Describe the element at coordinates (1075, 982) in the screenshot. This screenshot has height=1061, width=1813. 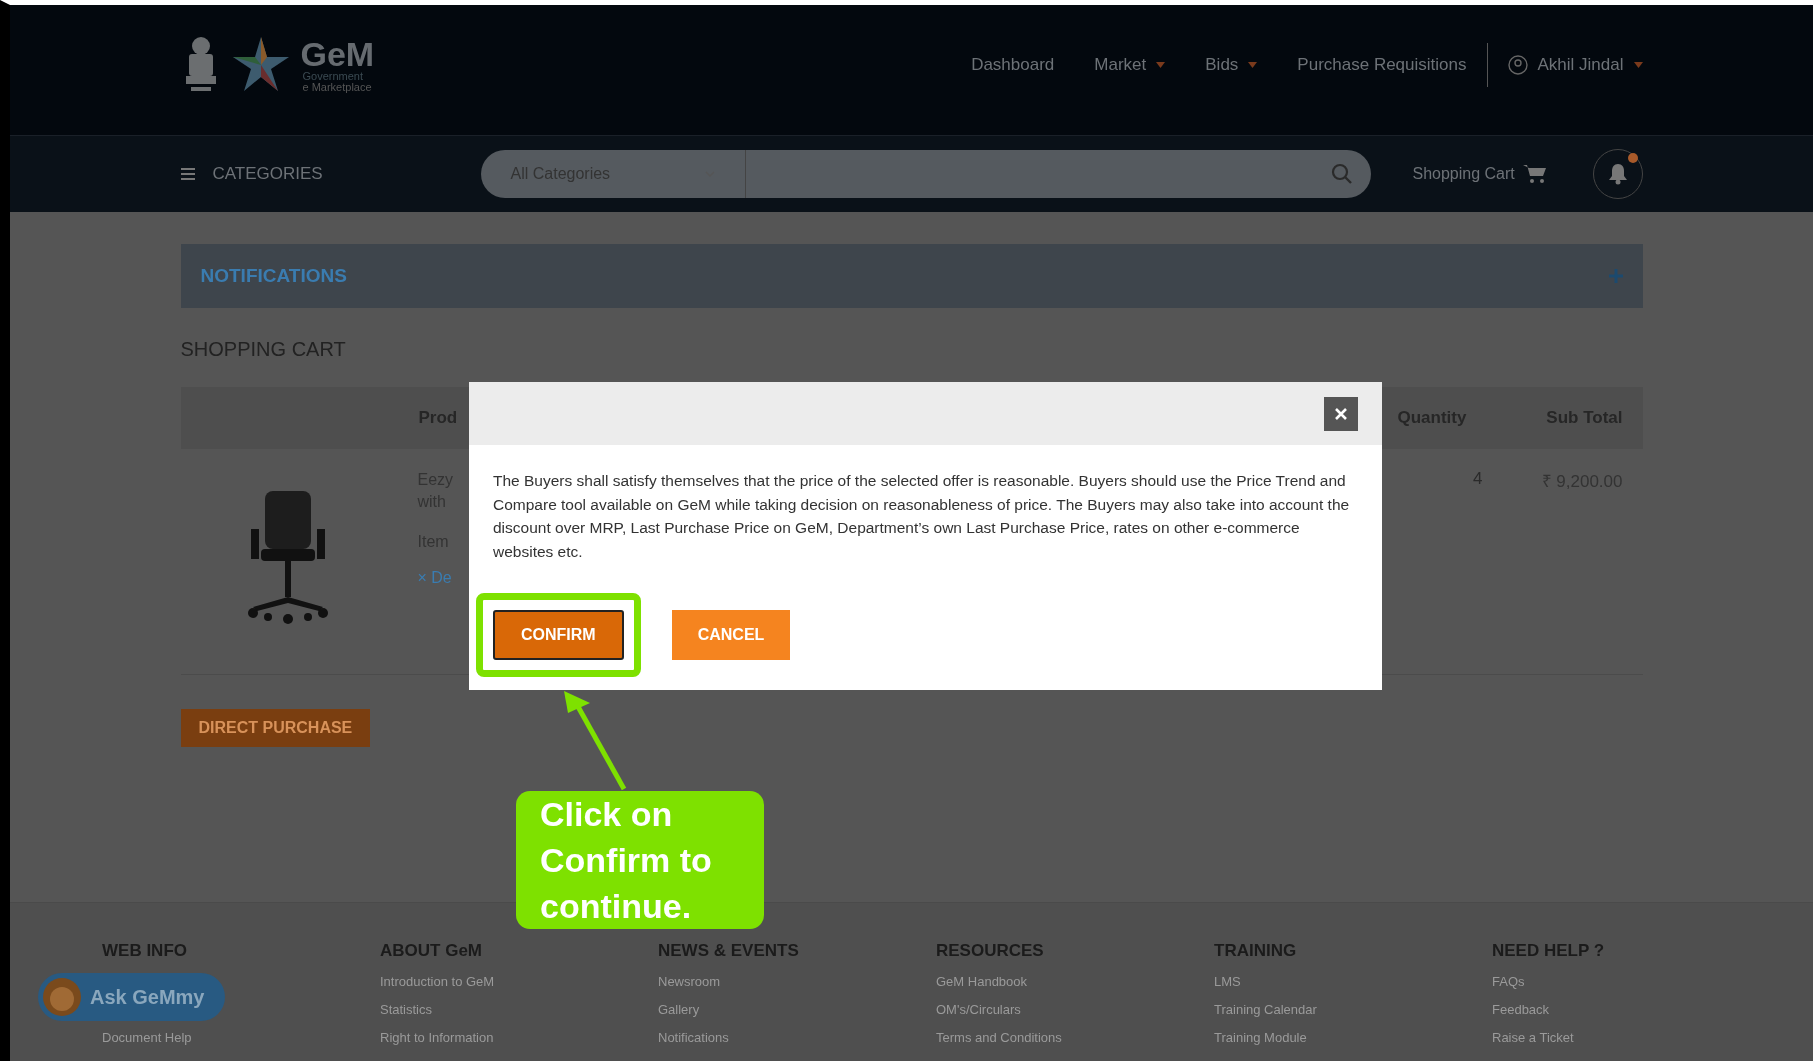
I see `footer-link: GeM Handbook` at that location.